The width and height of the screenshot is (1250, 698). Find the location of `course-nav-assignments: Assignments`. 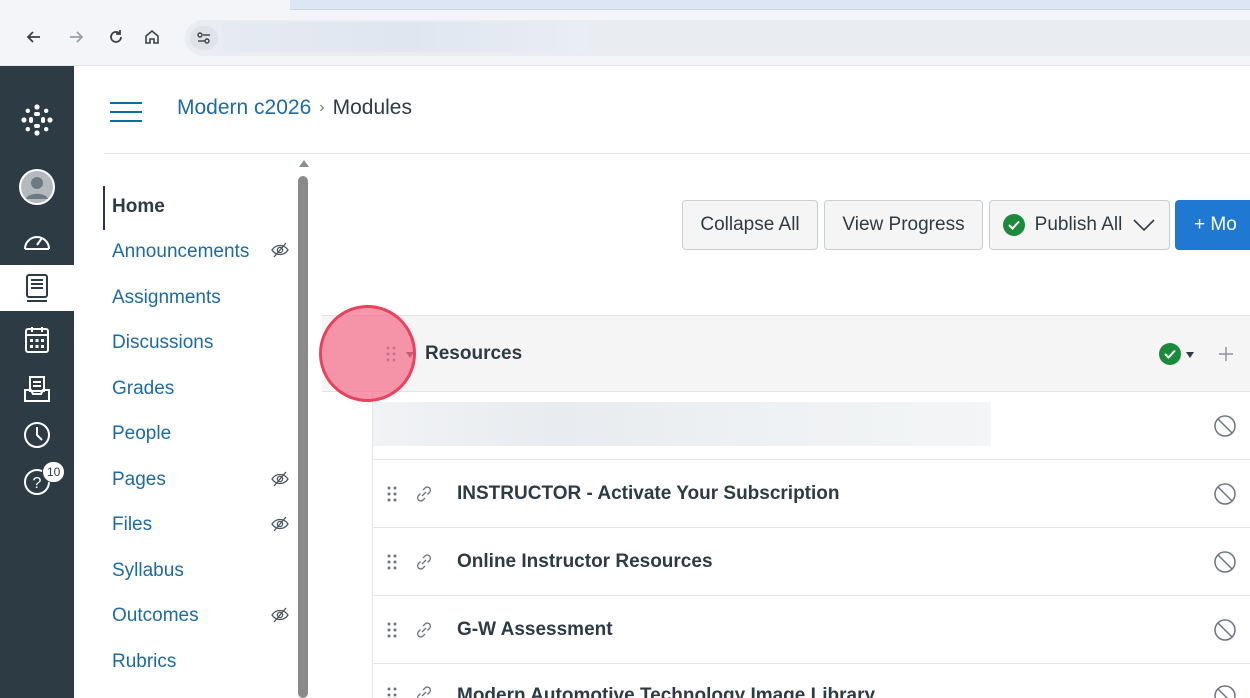

course-nav-assignments: Assignments is located at coordinates (166, 300).